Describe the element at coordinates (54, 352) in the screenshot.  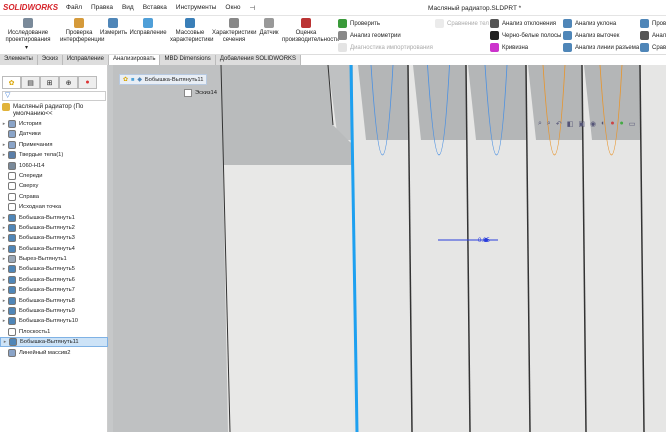
I see `tree-item: Линейный массив2` at that location.